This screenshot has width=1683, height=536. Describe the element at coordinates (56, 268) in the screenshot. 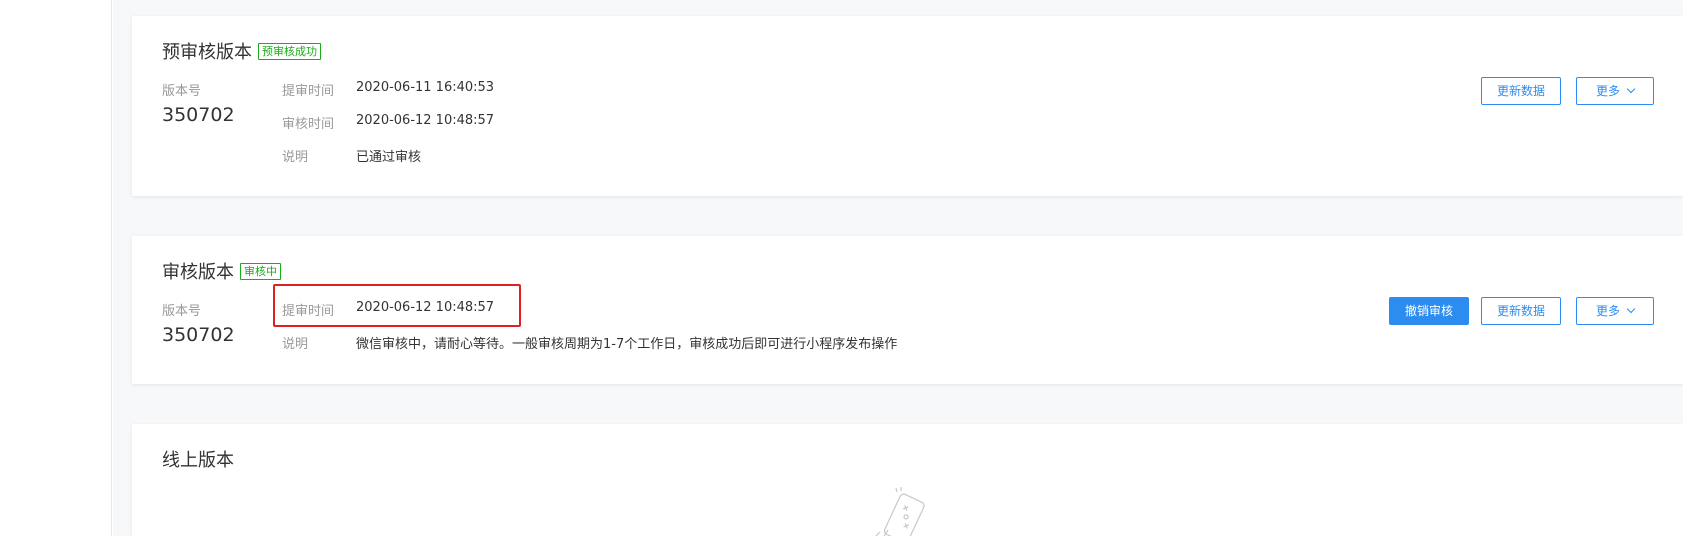

I see `sidebar` at that location.